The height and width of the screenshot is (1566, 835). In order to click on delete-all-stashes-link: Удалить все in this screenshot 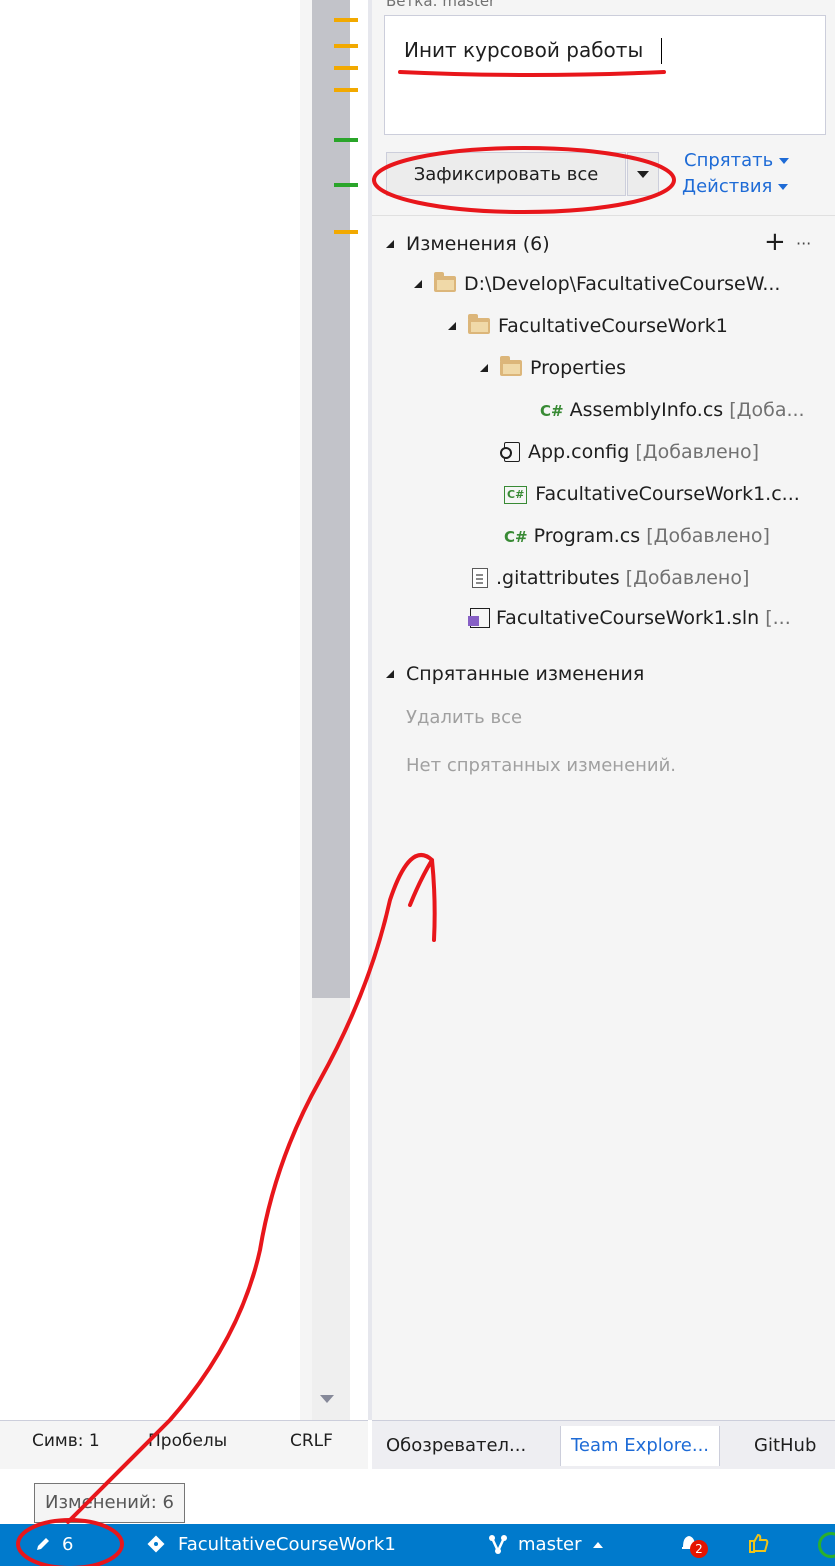, I will do `click(464, 718)`.